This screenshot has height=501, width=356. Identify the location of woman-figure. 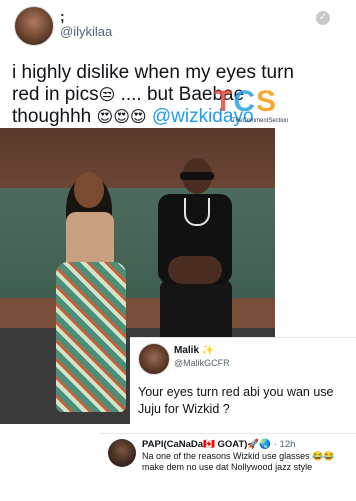
(90, 297).